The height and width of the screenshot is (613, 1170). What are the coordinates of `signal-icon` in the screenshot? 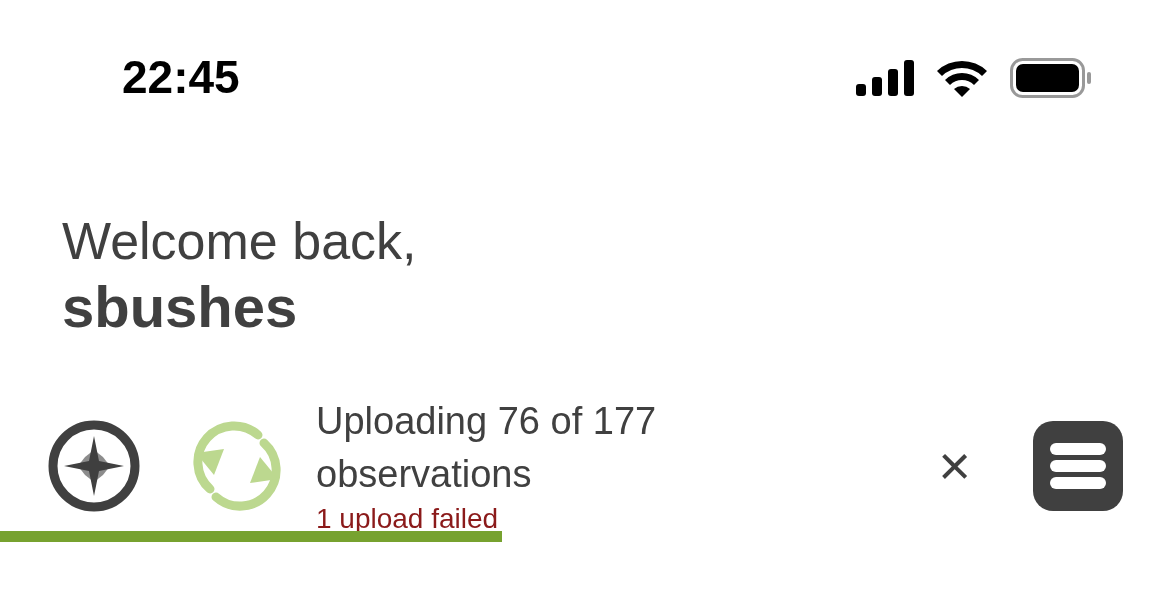 It's located at (885, 77).